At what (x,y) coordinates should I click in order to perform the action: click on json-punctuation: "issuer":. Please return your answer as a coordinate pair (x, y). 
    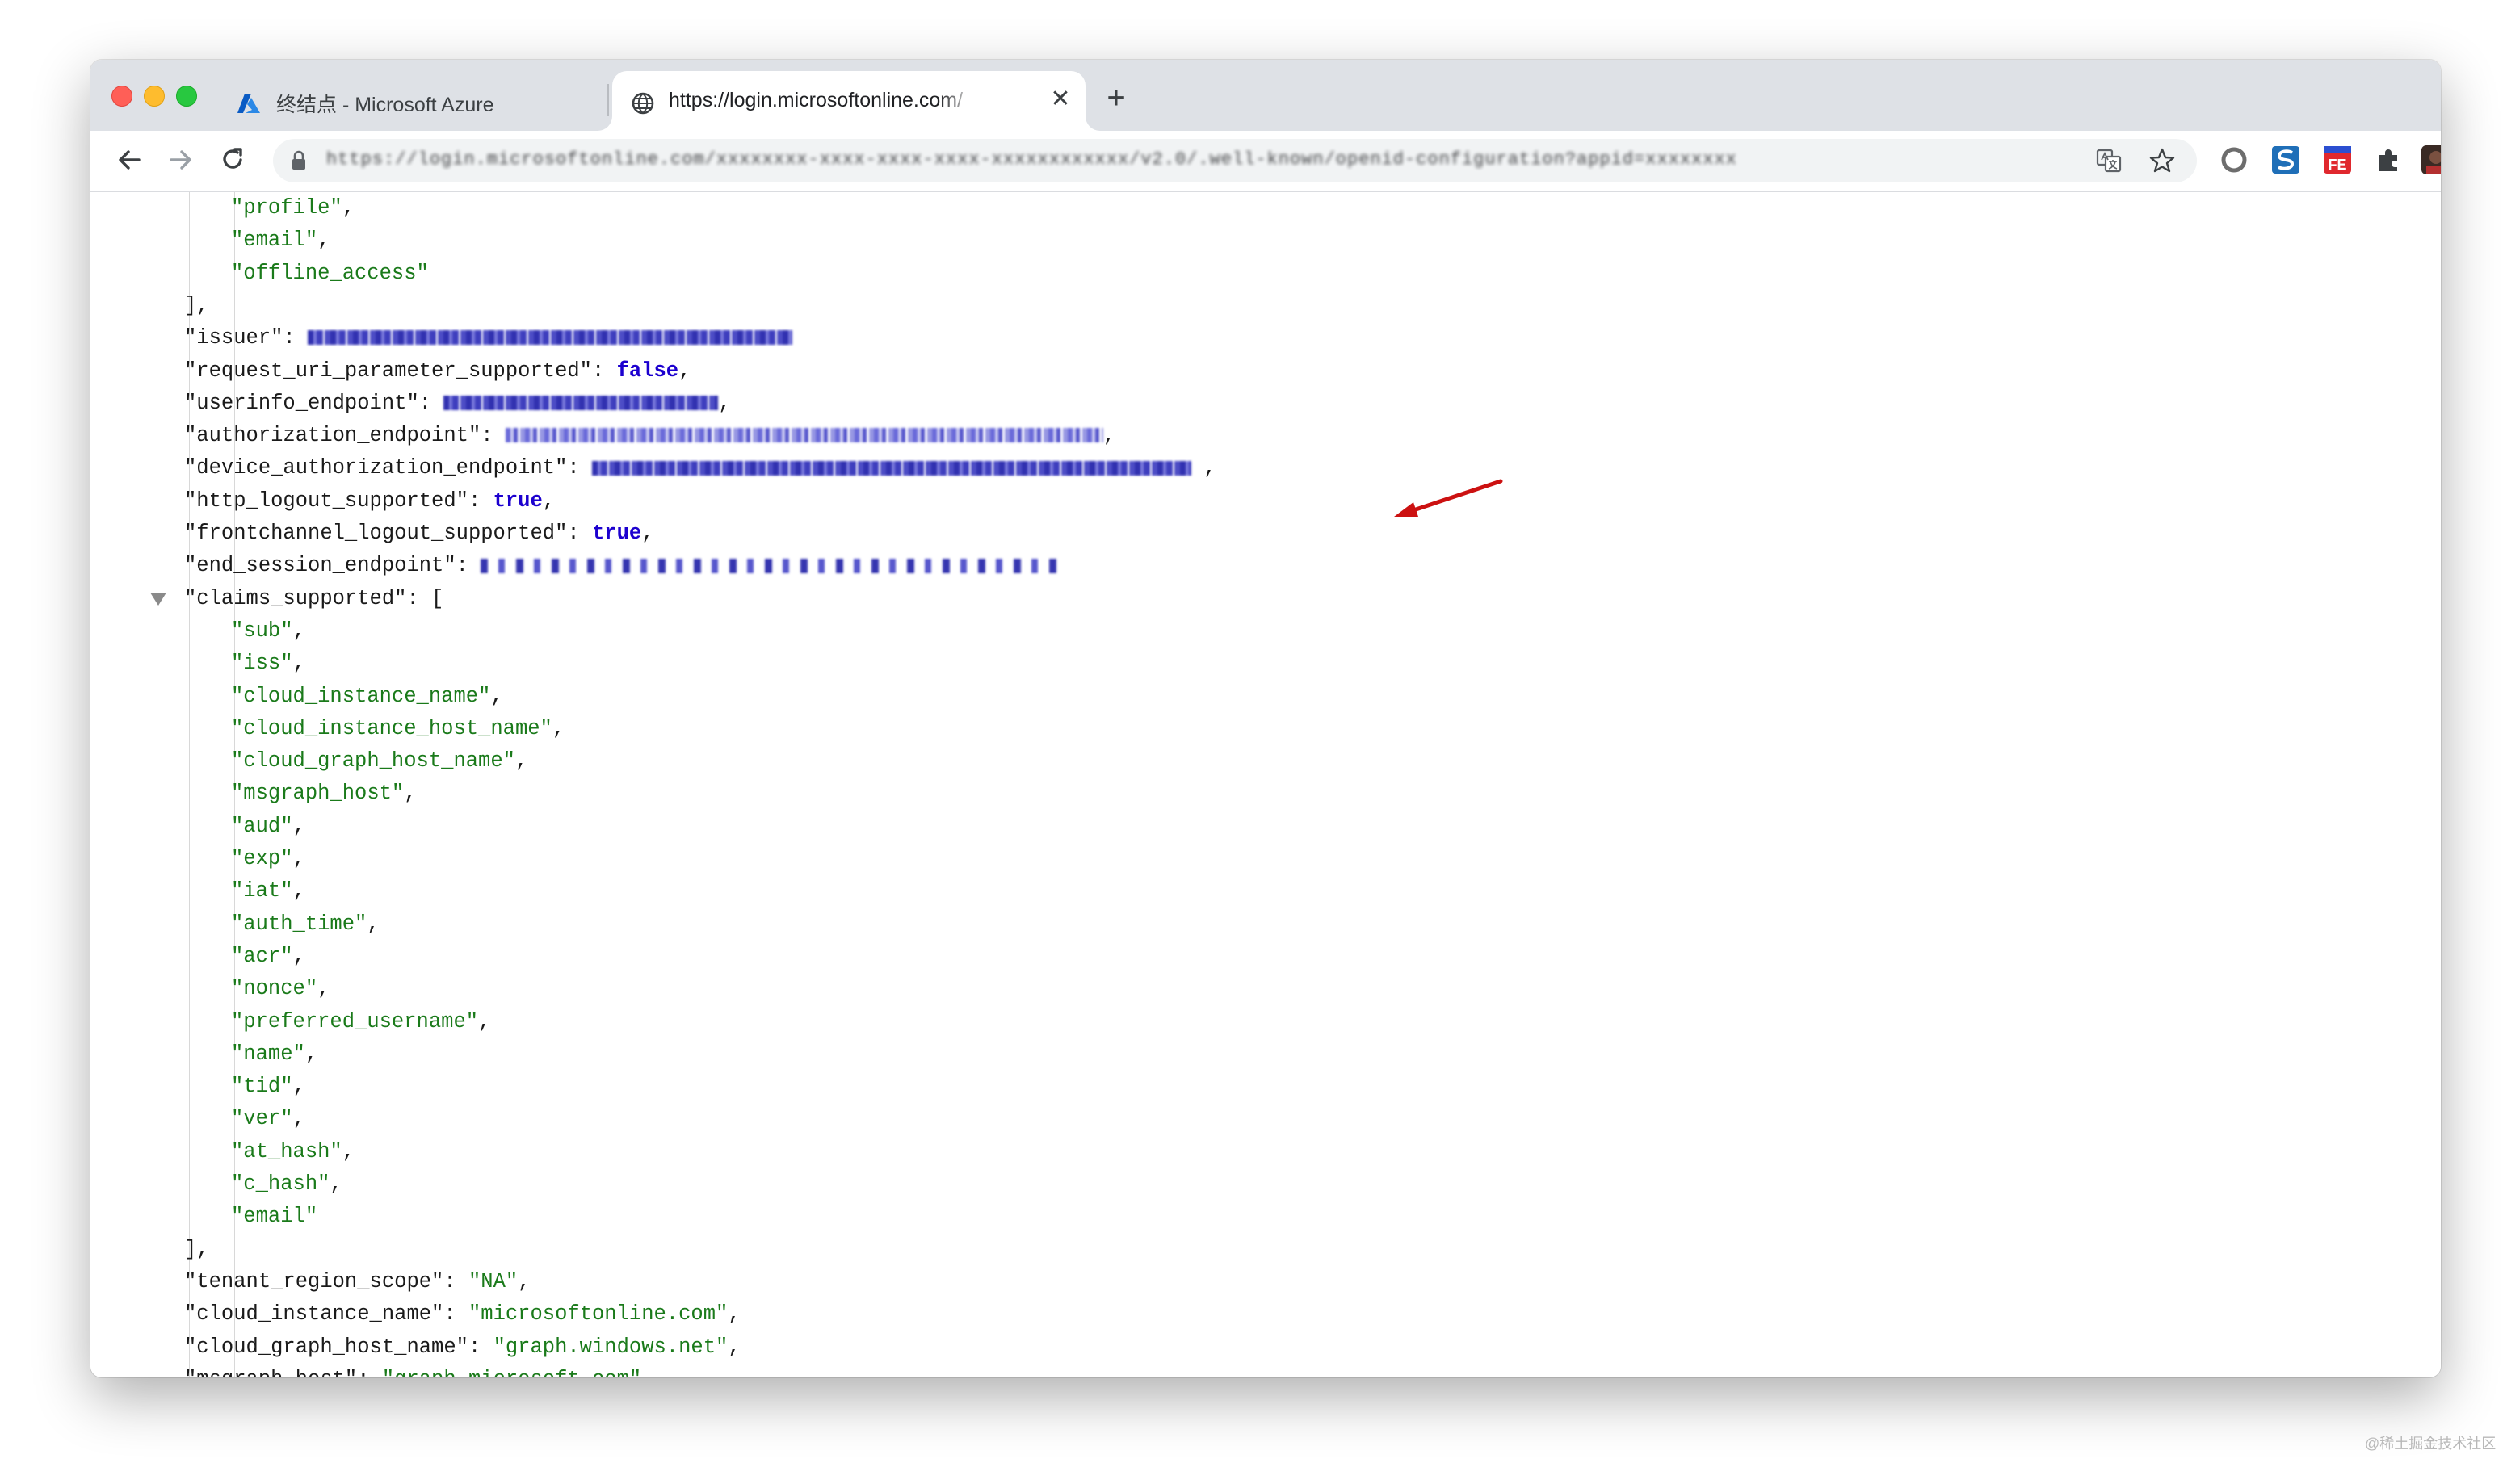
    Looking at the image, I should click on (246, 338).